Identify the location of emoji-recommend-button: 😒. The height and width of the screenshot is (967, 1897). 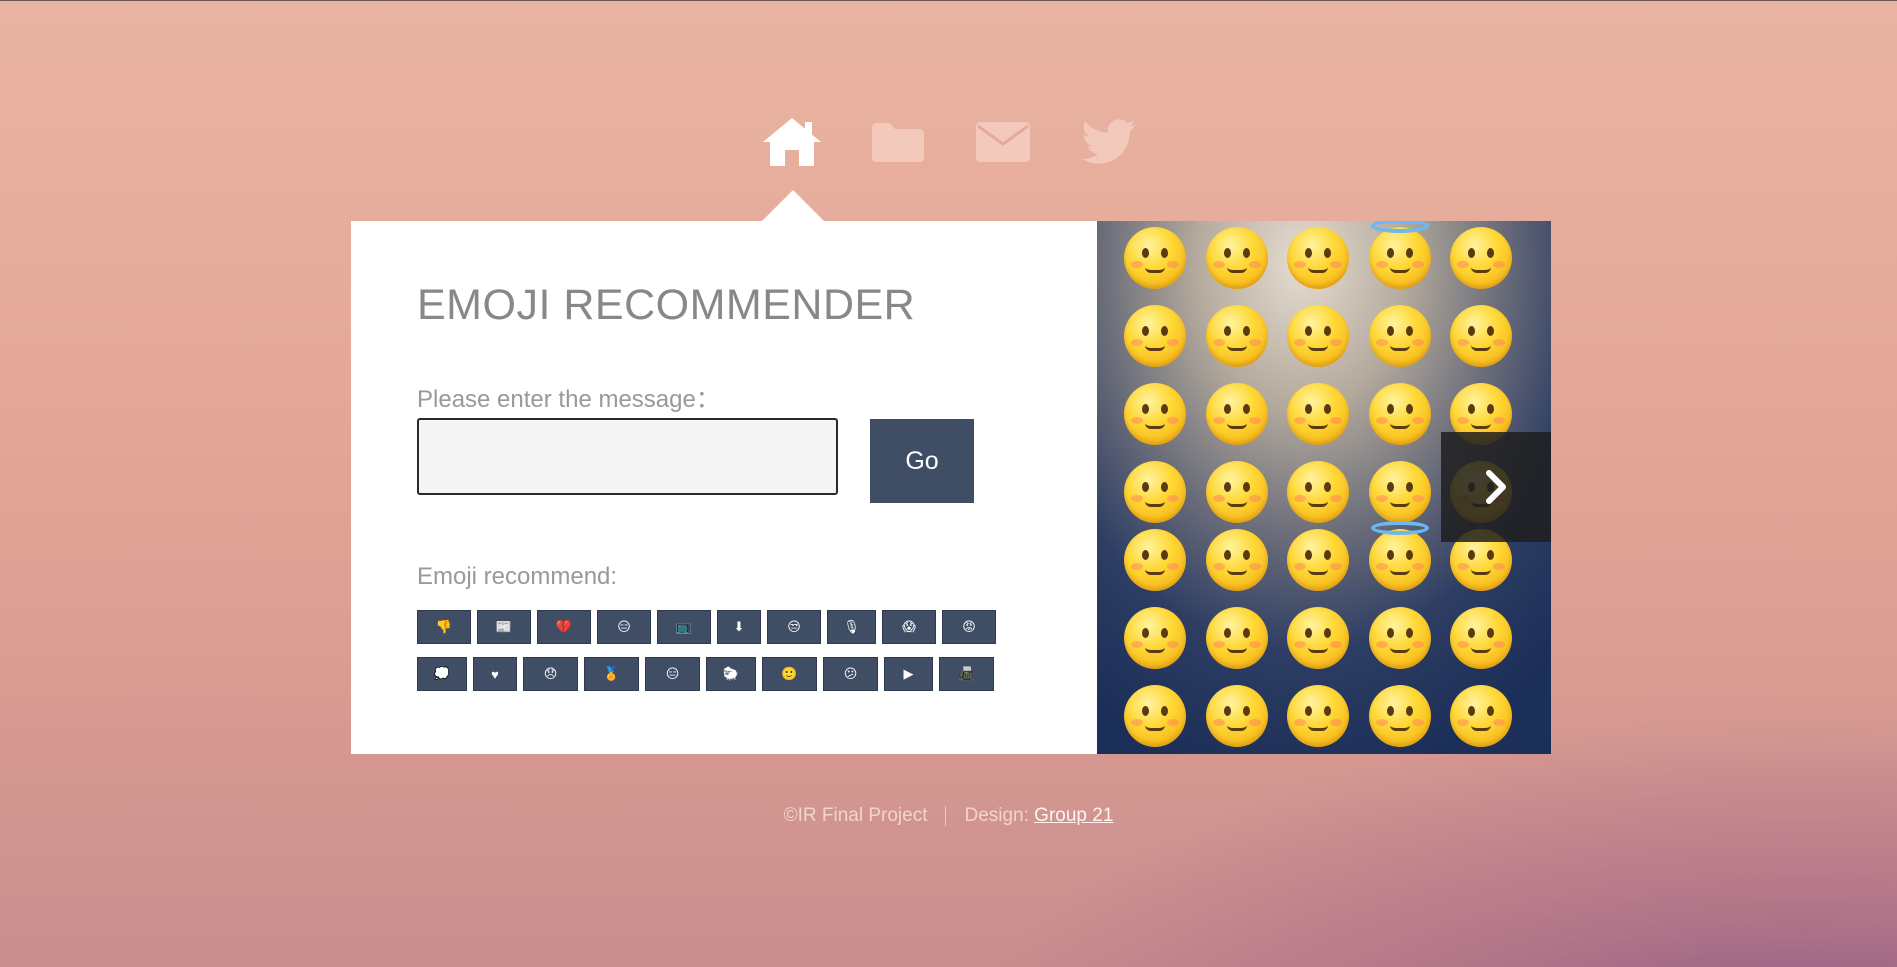
(794, 627).